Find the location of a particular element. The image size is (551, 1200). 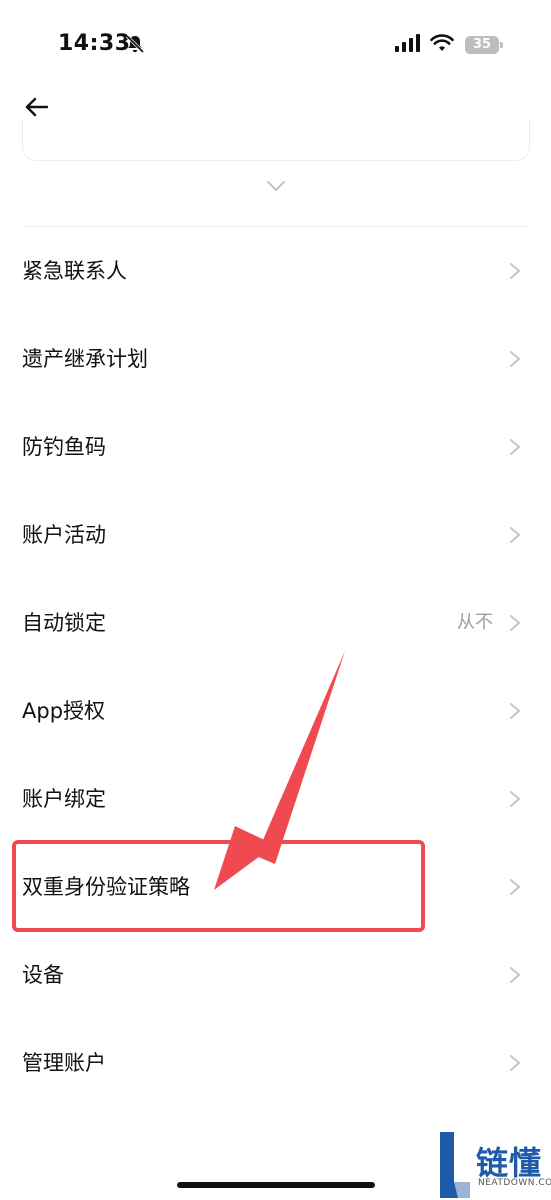

menu-item-auto-lock: 自动锁定 从不 is located at coordinates (275, 623).